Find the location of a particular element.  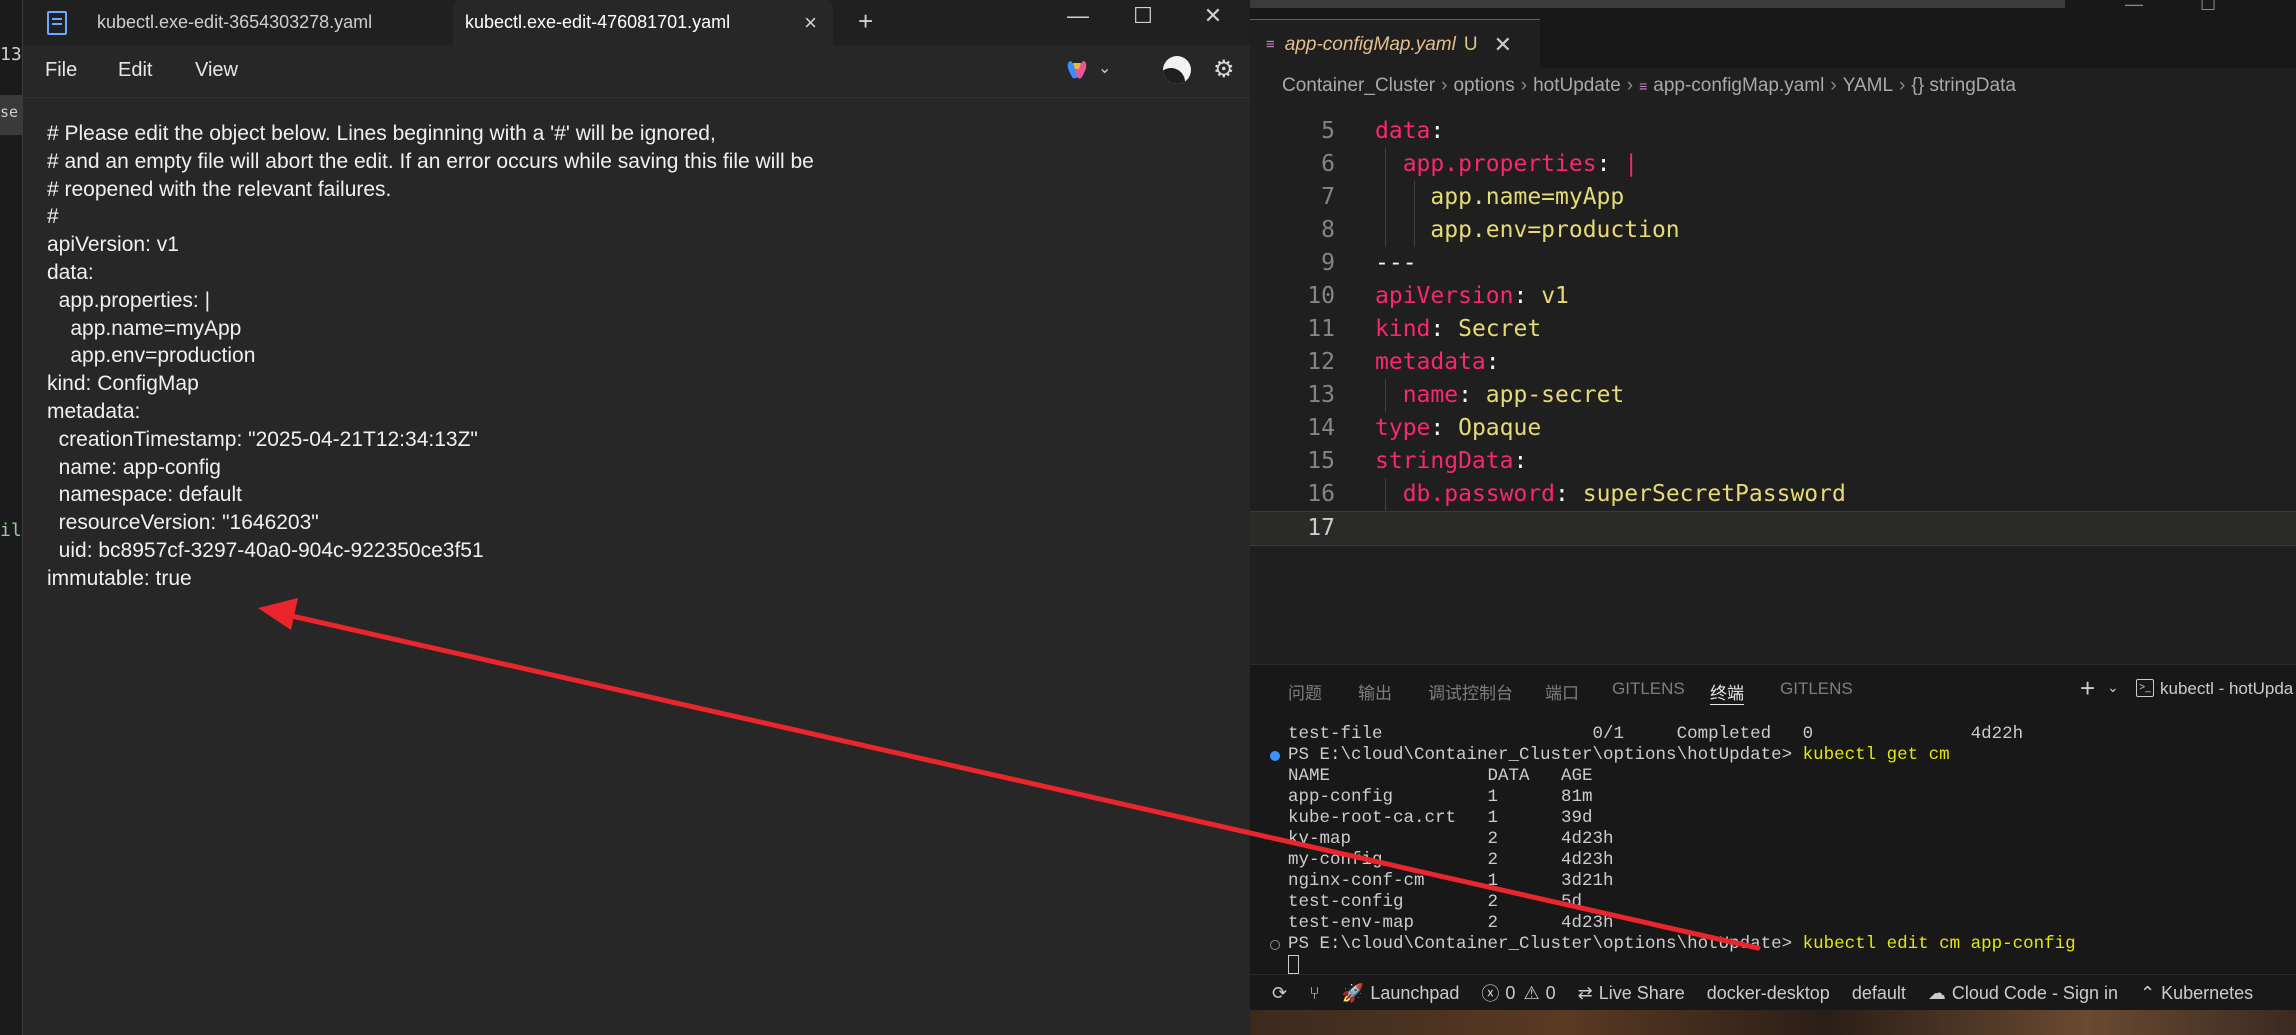

code-line: 9 --- is located at coordinates (1773, 263).